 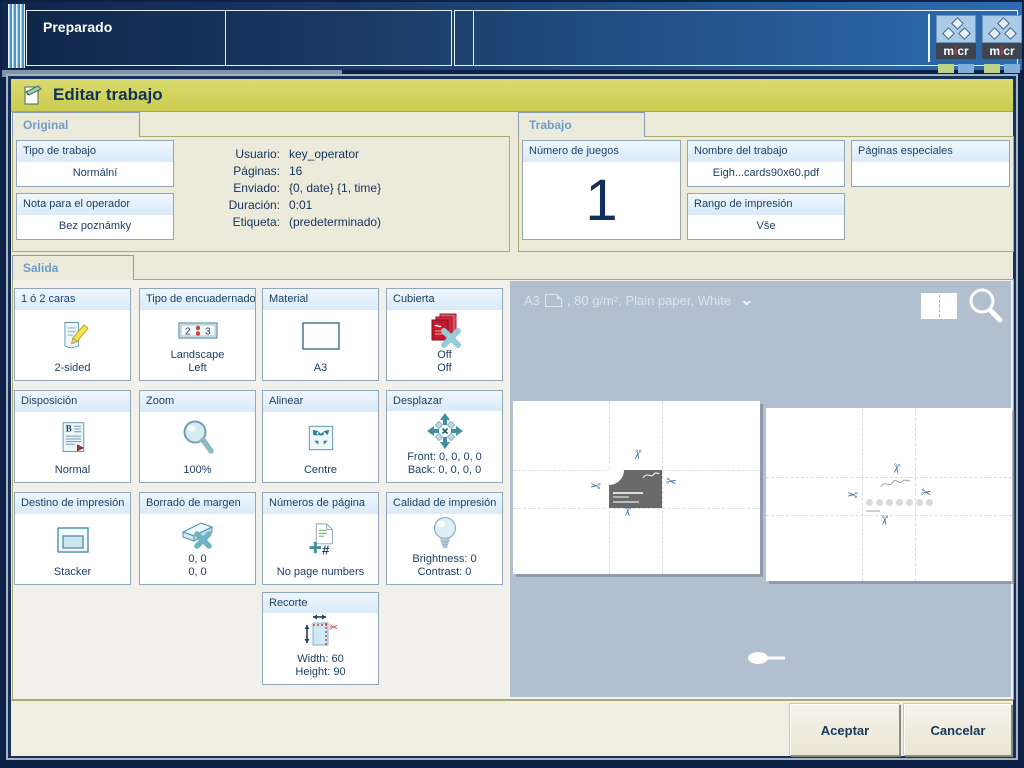 What do you see at coordinates (108, 94) in the screenshot?
I see `dialog-title: Editar trabajo` at bounding box center [108, 94].